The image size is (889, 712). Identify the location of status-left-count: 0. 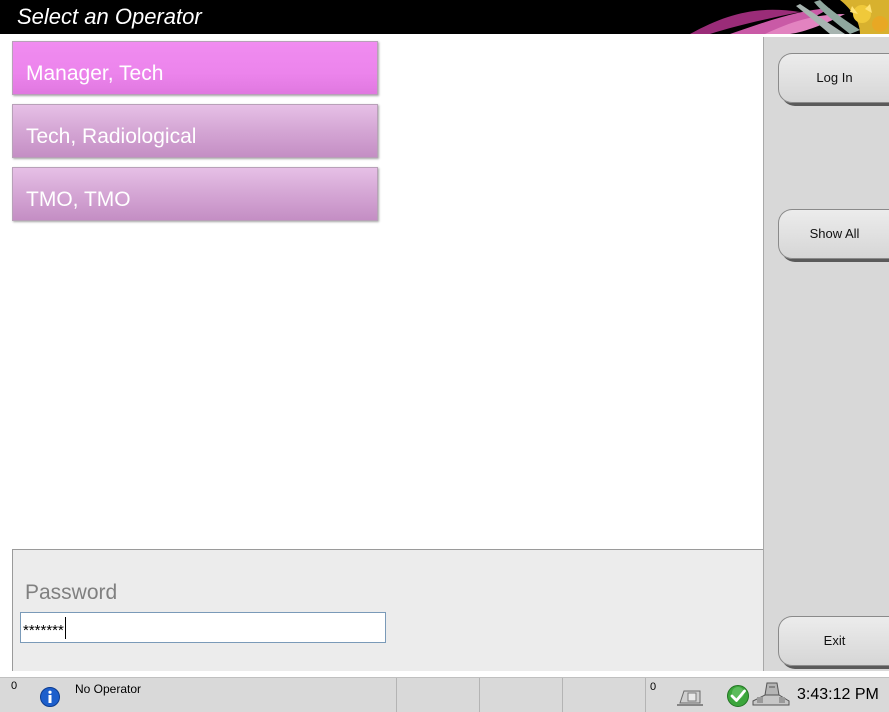
(14, 686).